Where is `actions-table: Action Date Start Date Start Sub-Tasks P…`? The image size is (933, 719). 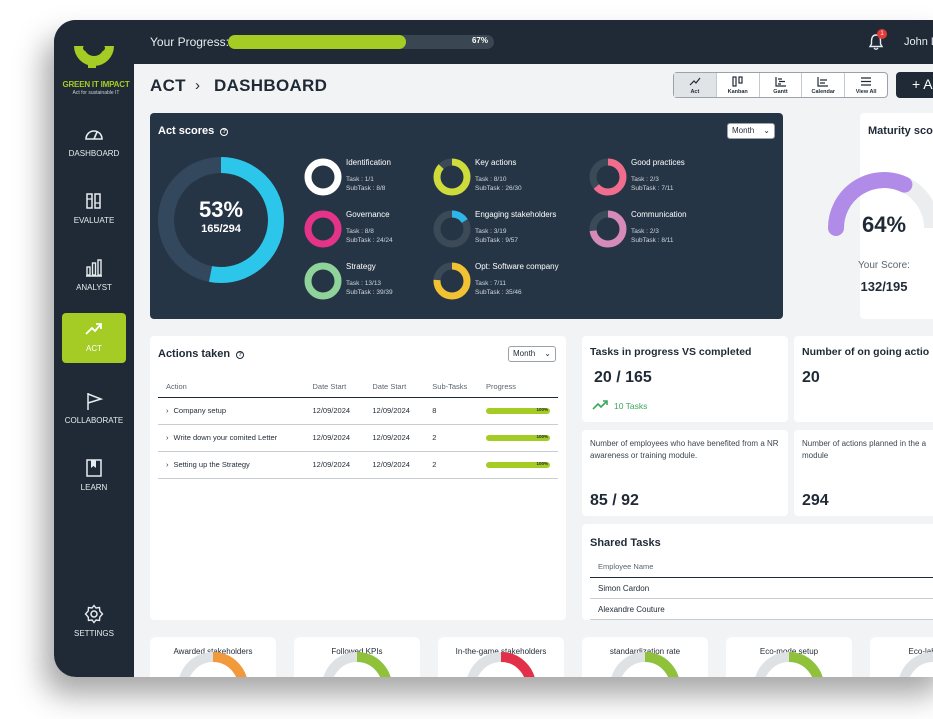 actions-table: Action Date Start Date Start Sub-Tasks P… is located at coordinates (358, 427).